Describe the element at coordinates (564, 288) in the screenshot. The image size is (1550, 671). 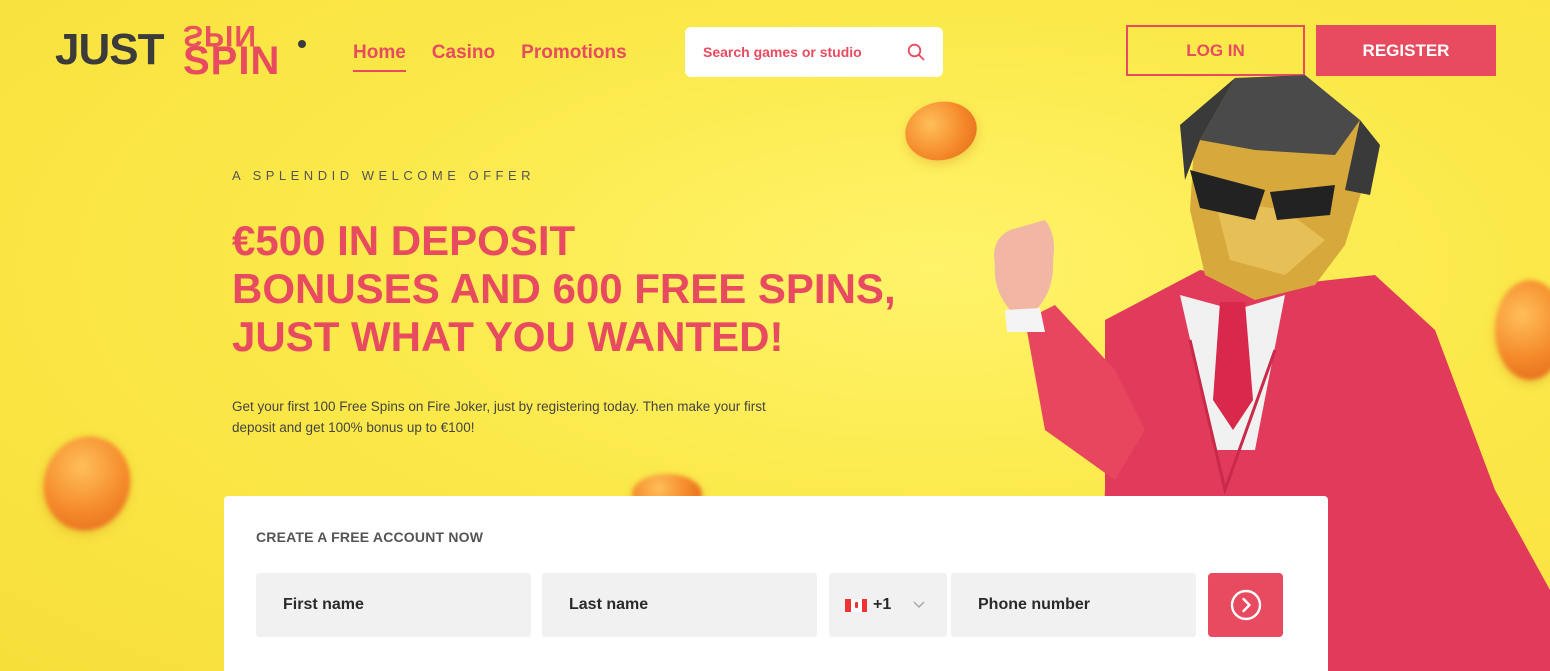
I see `headline-line: BONUSES AND 600 FREE SPINS,` at that location.